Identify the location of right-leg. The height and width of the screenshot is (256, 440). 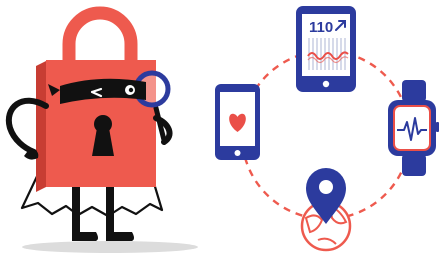
(110, 211).